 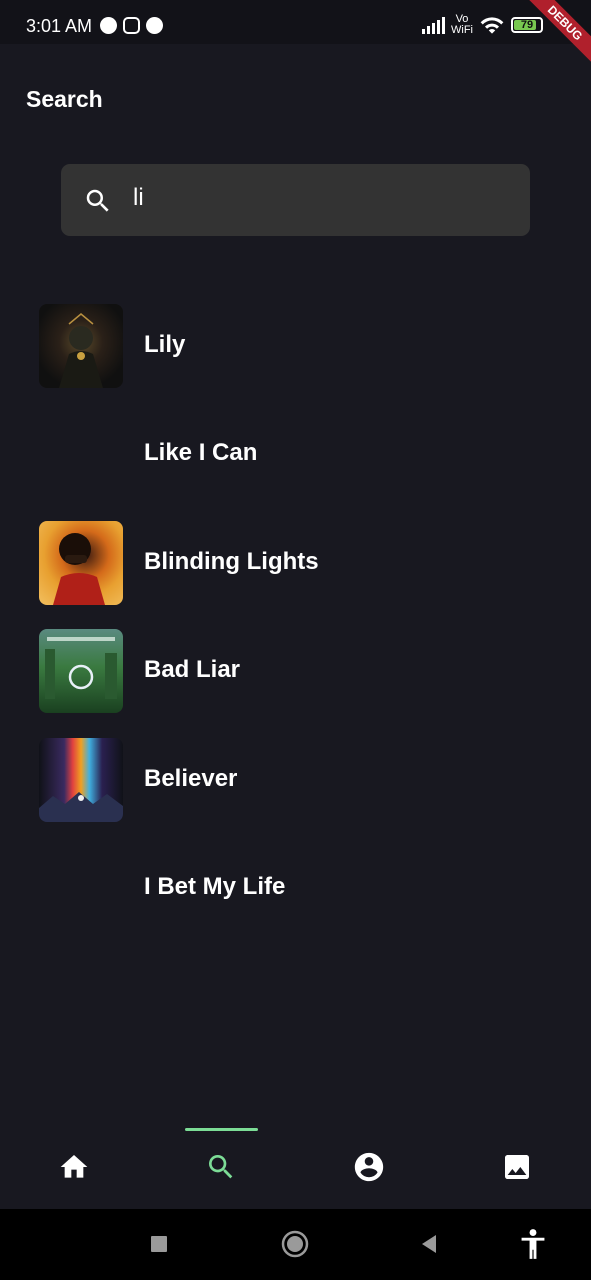 I want to click on back-button, so click(x=429, y=1244).